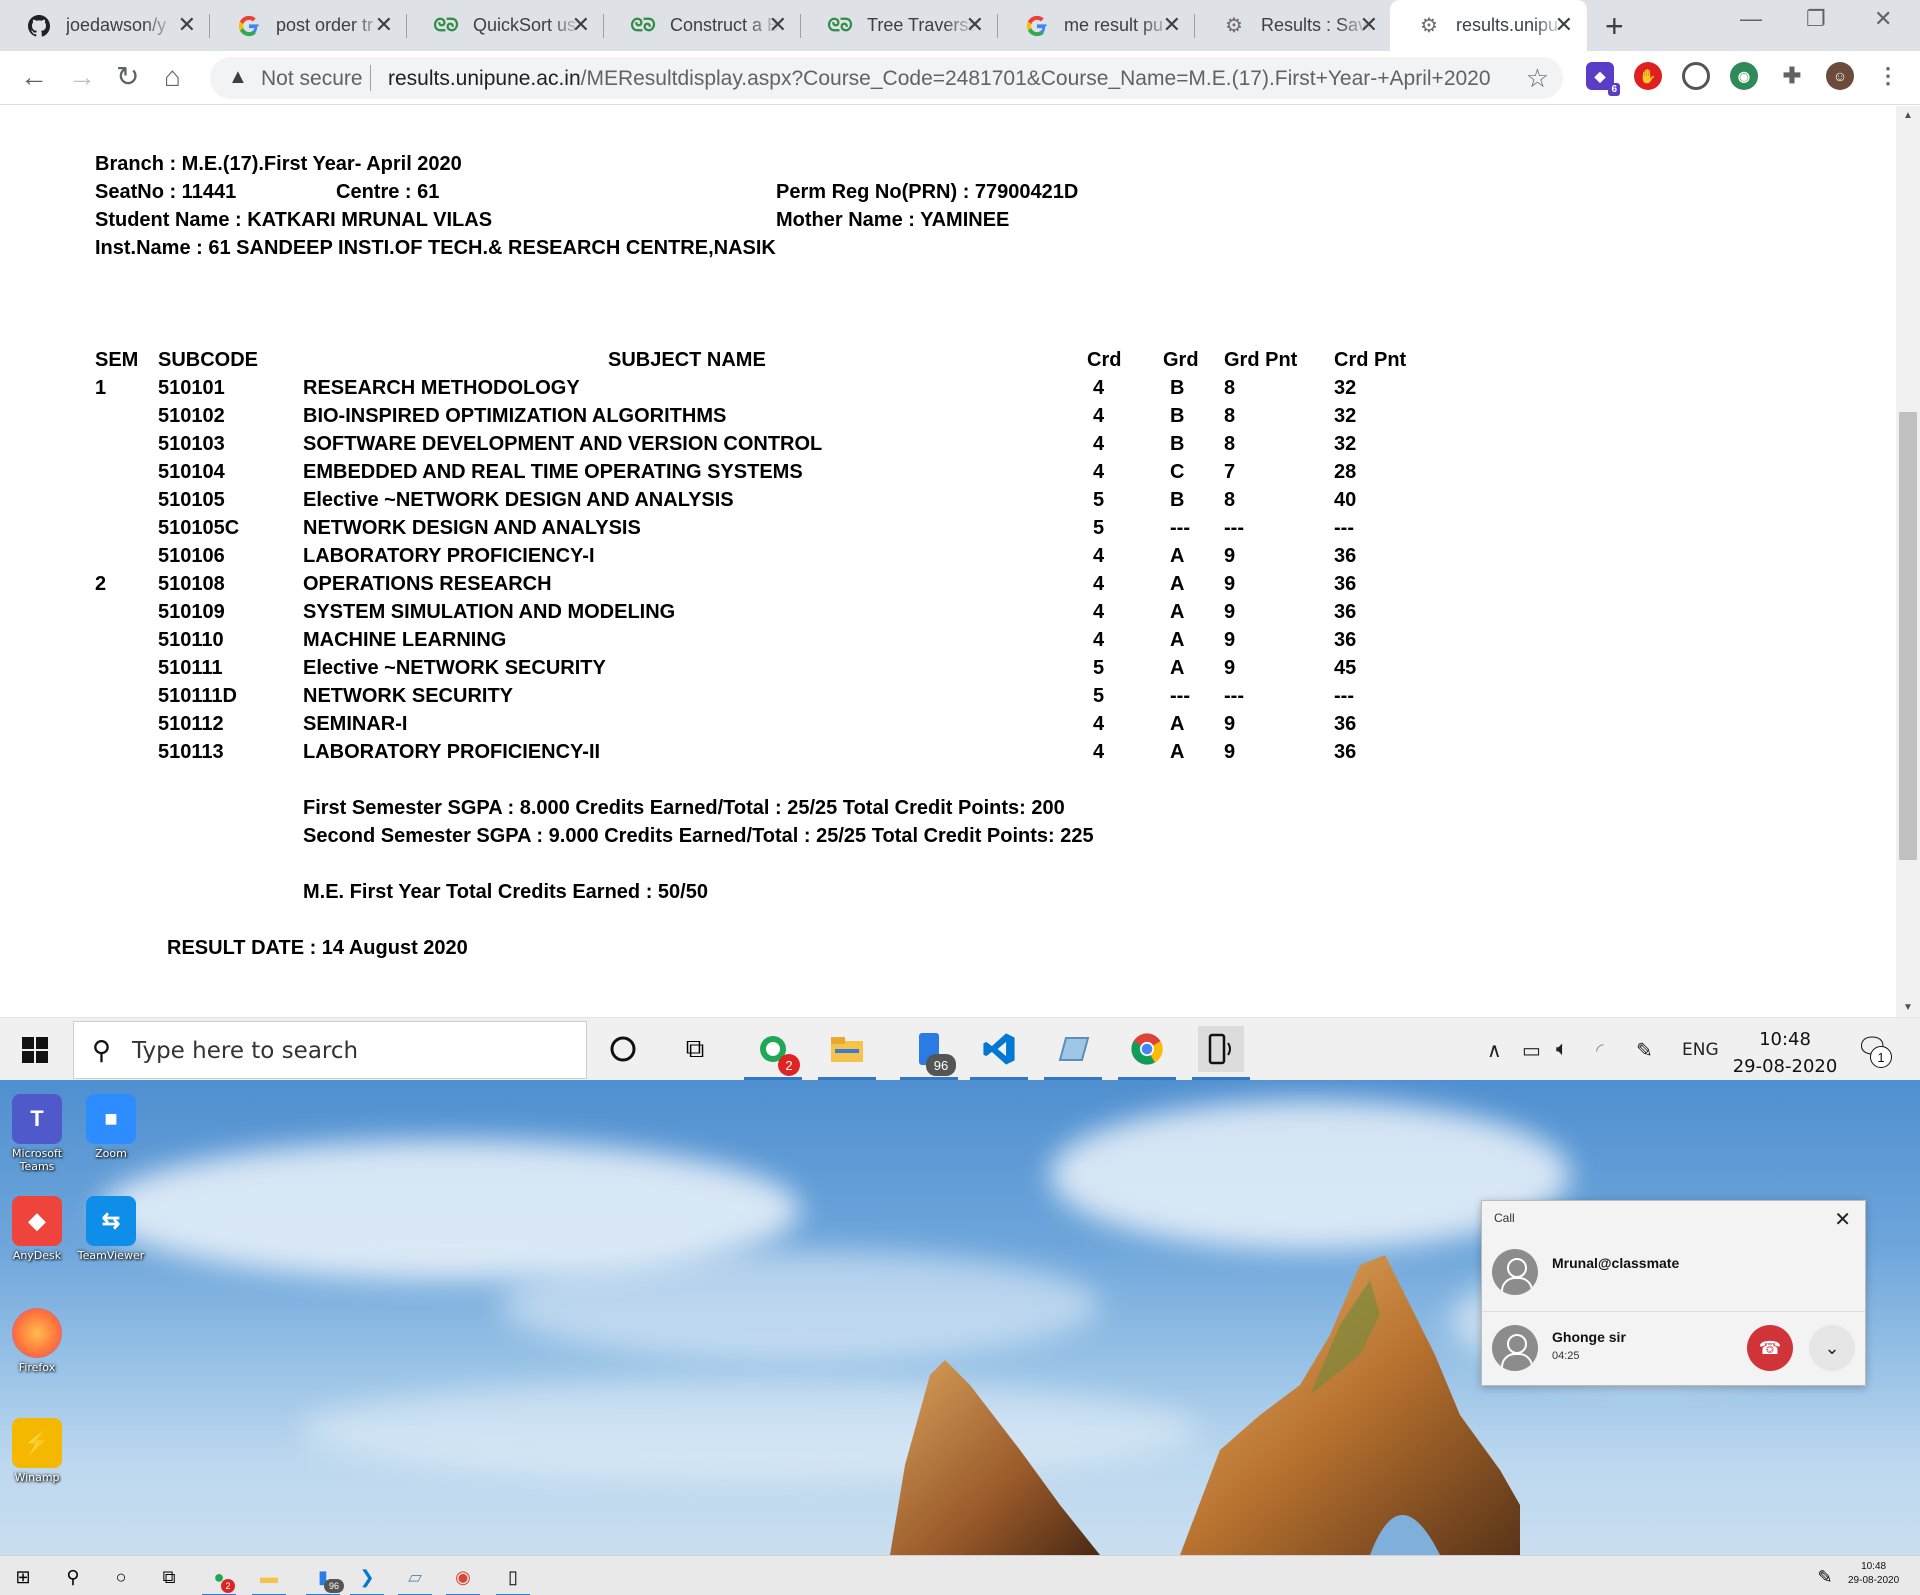 Image resolution: width=1920 pixels, height=1595 pixels. Describe the element at coordinates (37, 1229) in the screenshot. I see `desktop-icon-anydesk: ◆ AnyDesk` at that location.